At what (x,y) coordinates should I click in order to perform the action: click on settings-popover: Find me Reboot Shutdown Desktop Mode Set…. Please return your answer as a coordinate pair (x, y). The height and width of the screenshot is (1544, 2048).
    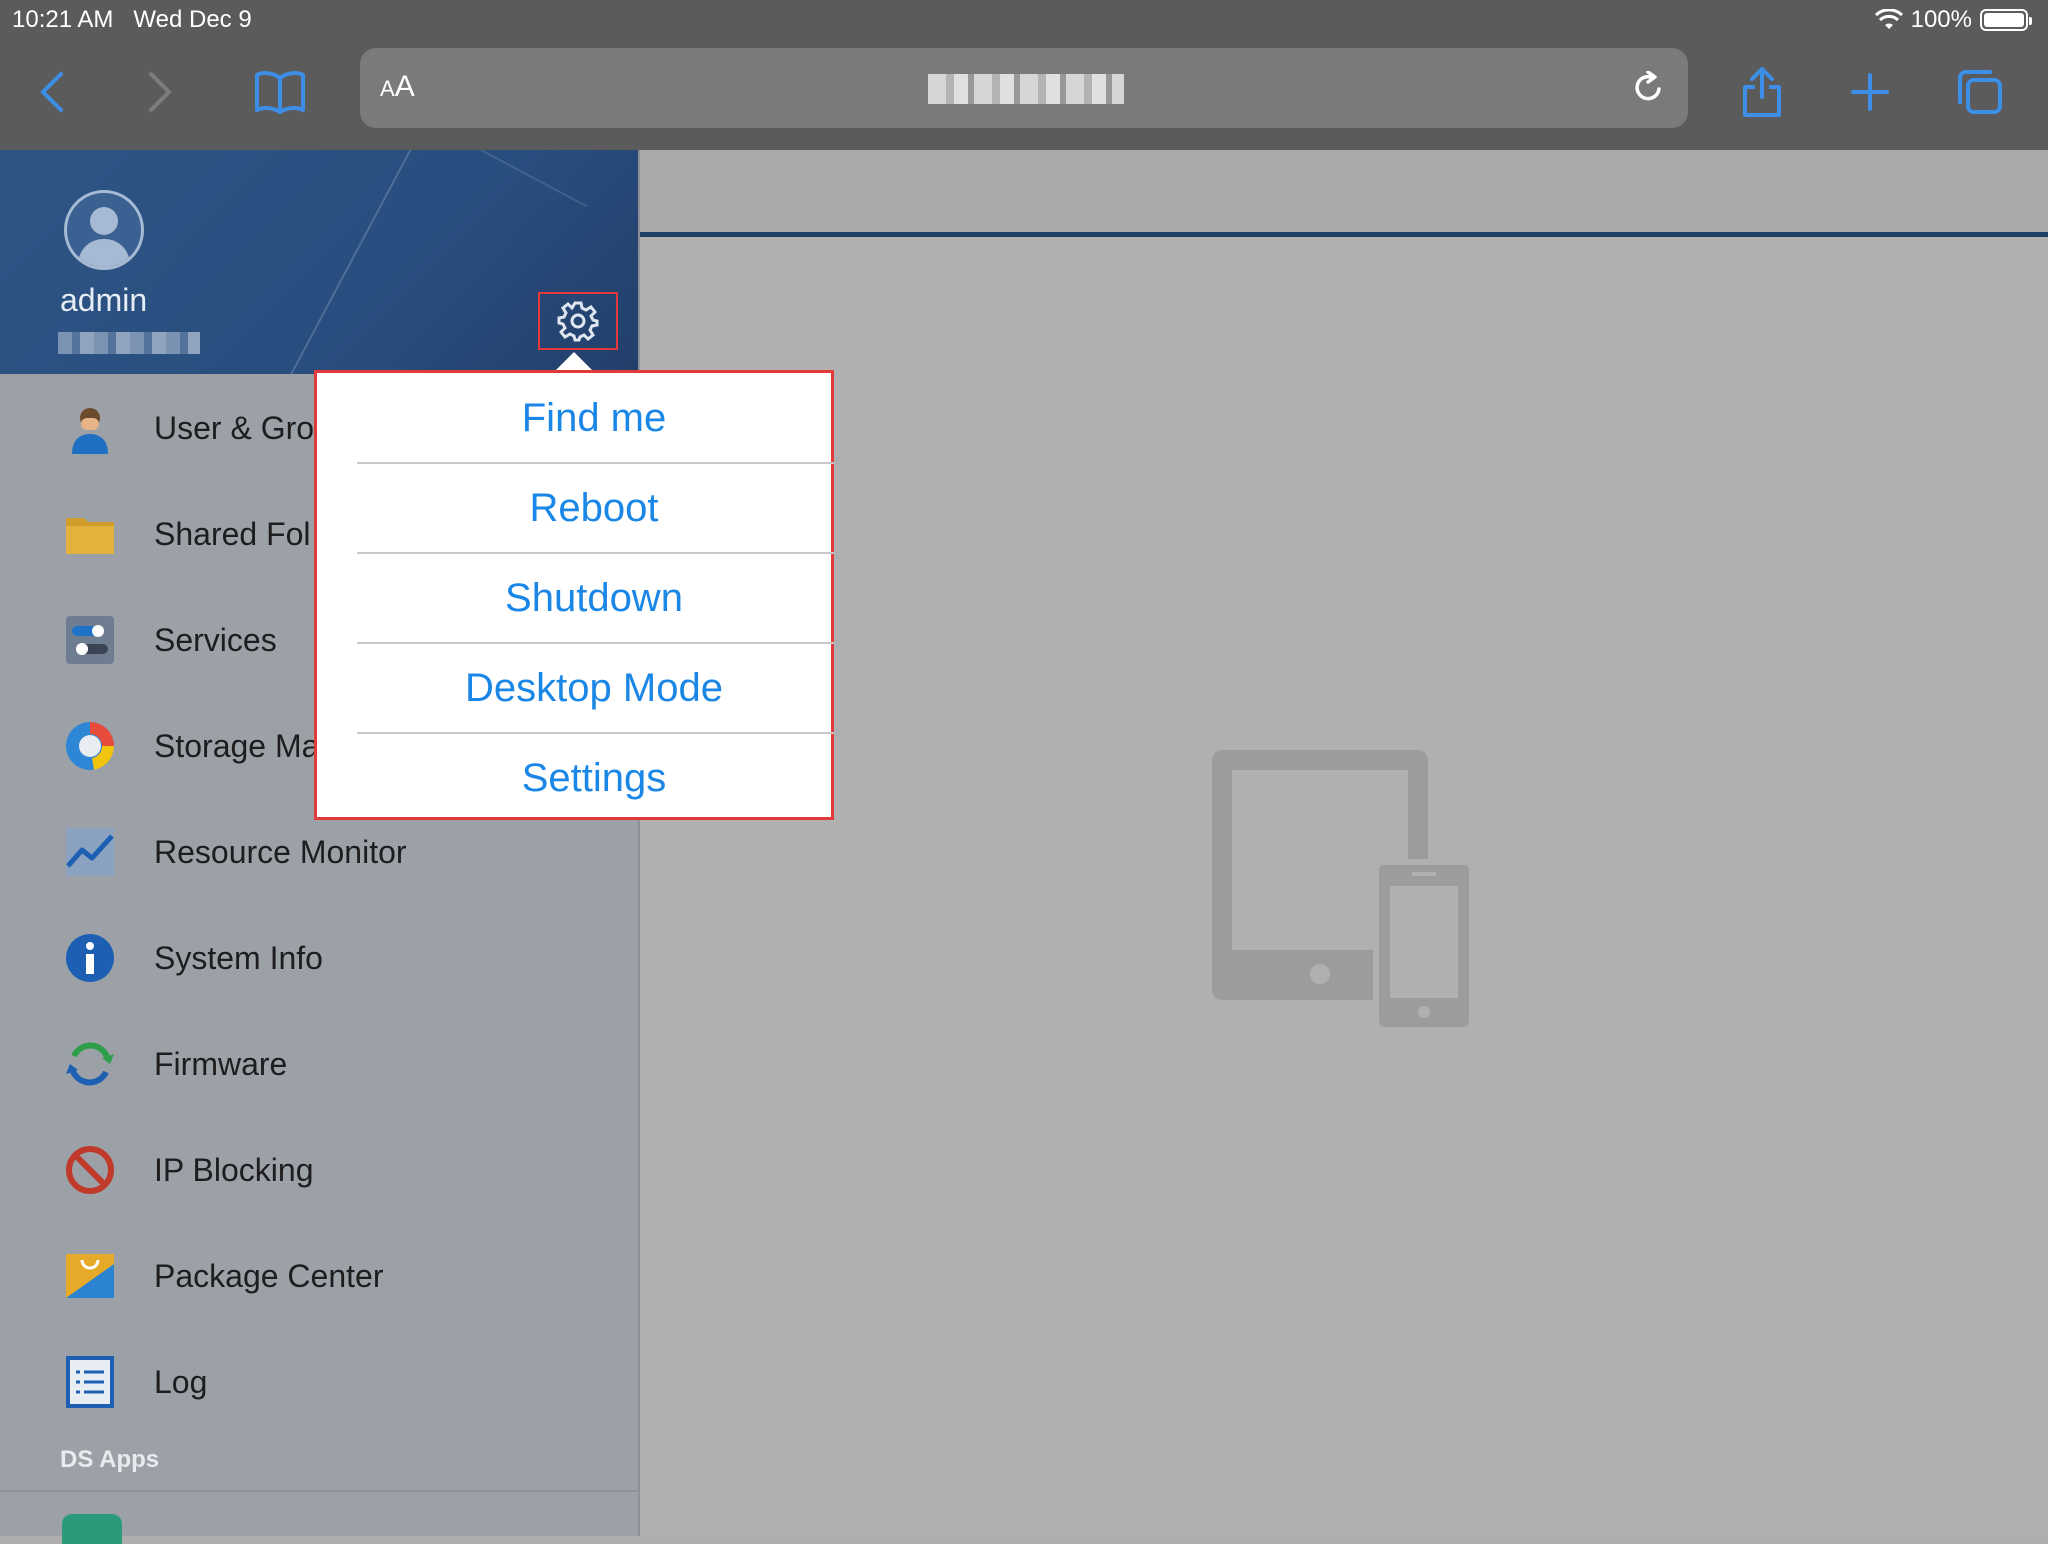
    Looking at the image, I should click on (574, 595).